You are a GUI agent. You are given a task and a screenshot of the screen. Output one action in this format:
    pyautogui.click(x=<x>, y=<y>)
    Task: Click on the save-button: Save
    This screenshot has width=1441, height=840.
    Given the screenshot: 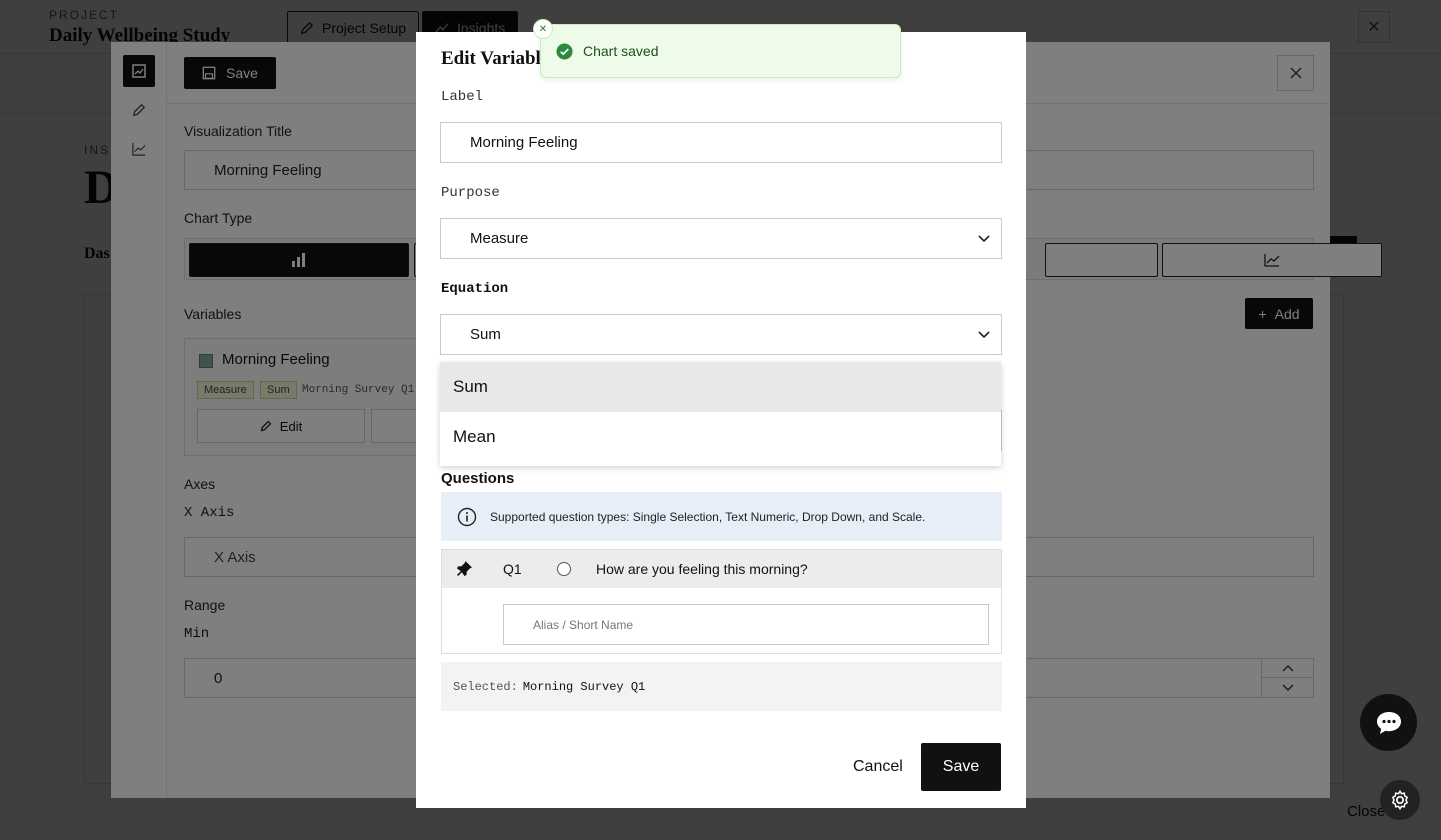 What is the action you would take?
    pyautogui.click(x=961, y=767)
    